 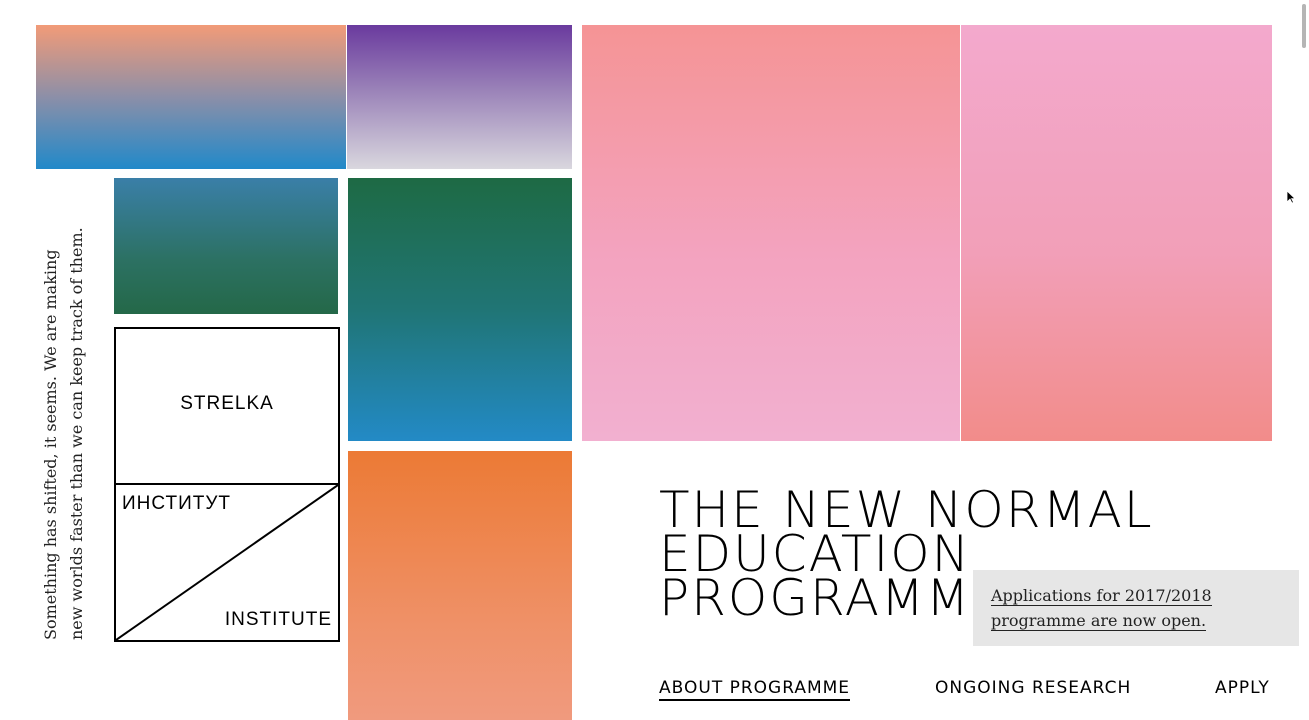 I want to click on logo-word-institute: INSTITUTE, so click(x=278, y=619).